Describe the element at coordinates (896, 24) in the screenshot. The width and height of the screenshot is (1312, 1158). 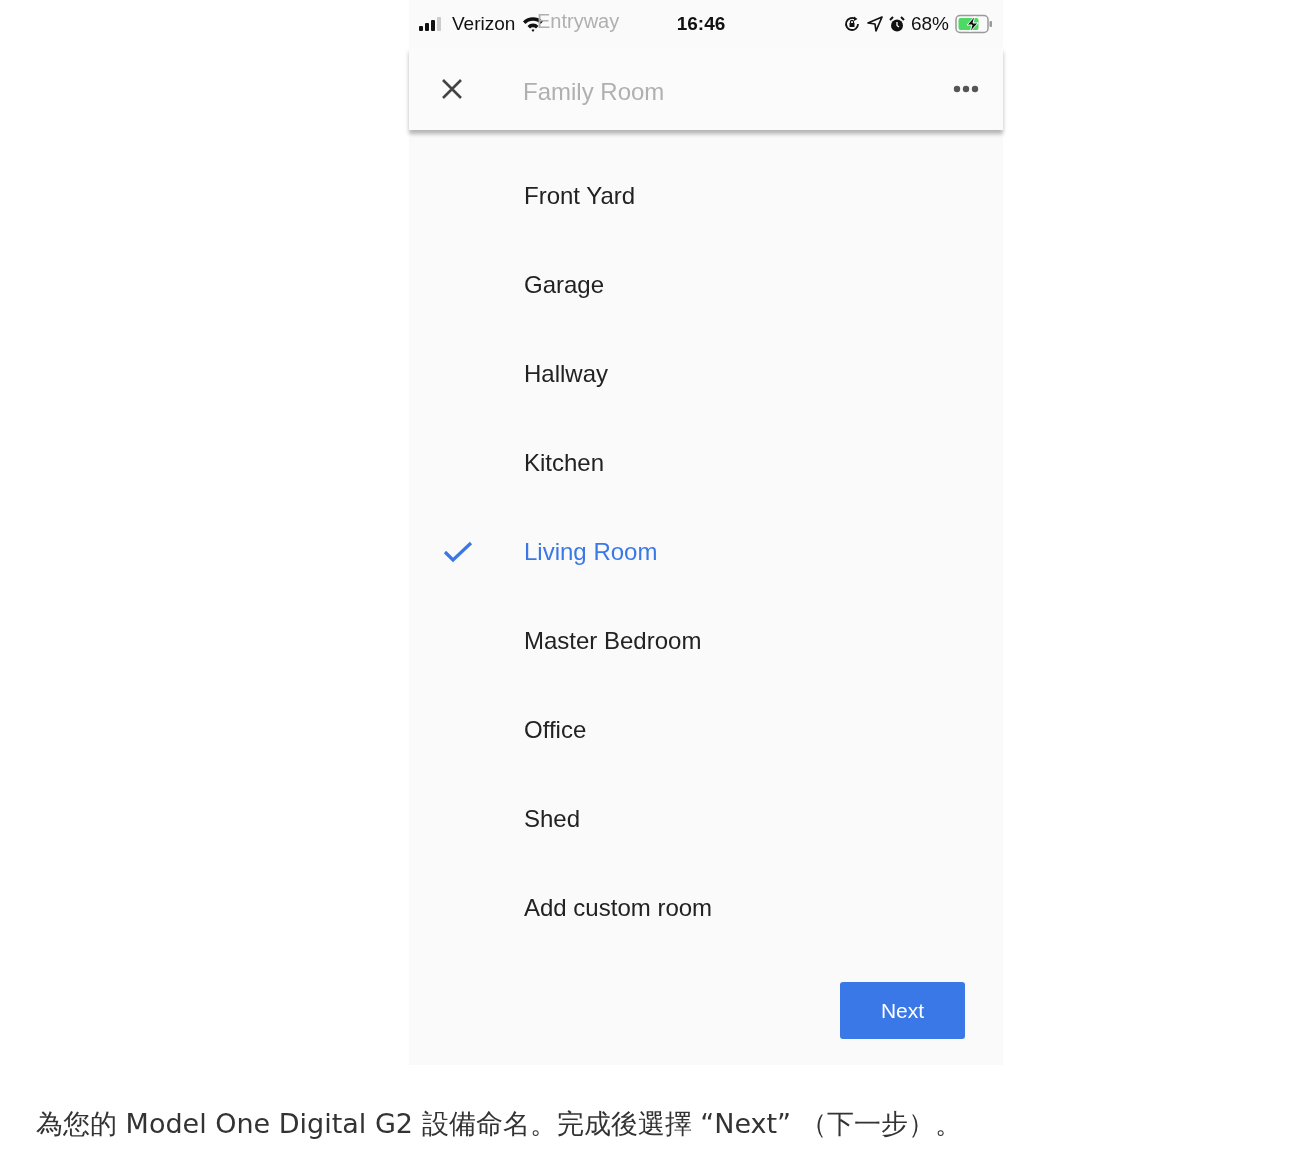
I see `alarm-clock-icon` at that location.